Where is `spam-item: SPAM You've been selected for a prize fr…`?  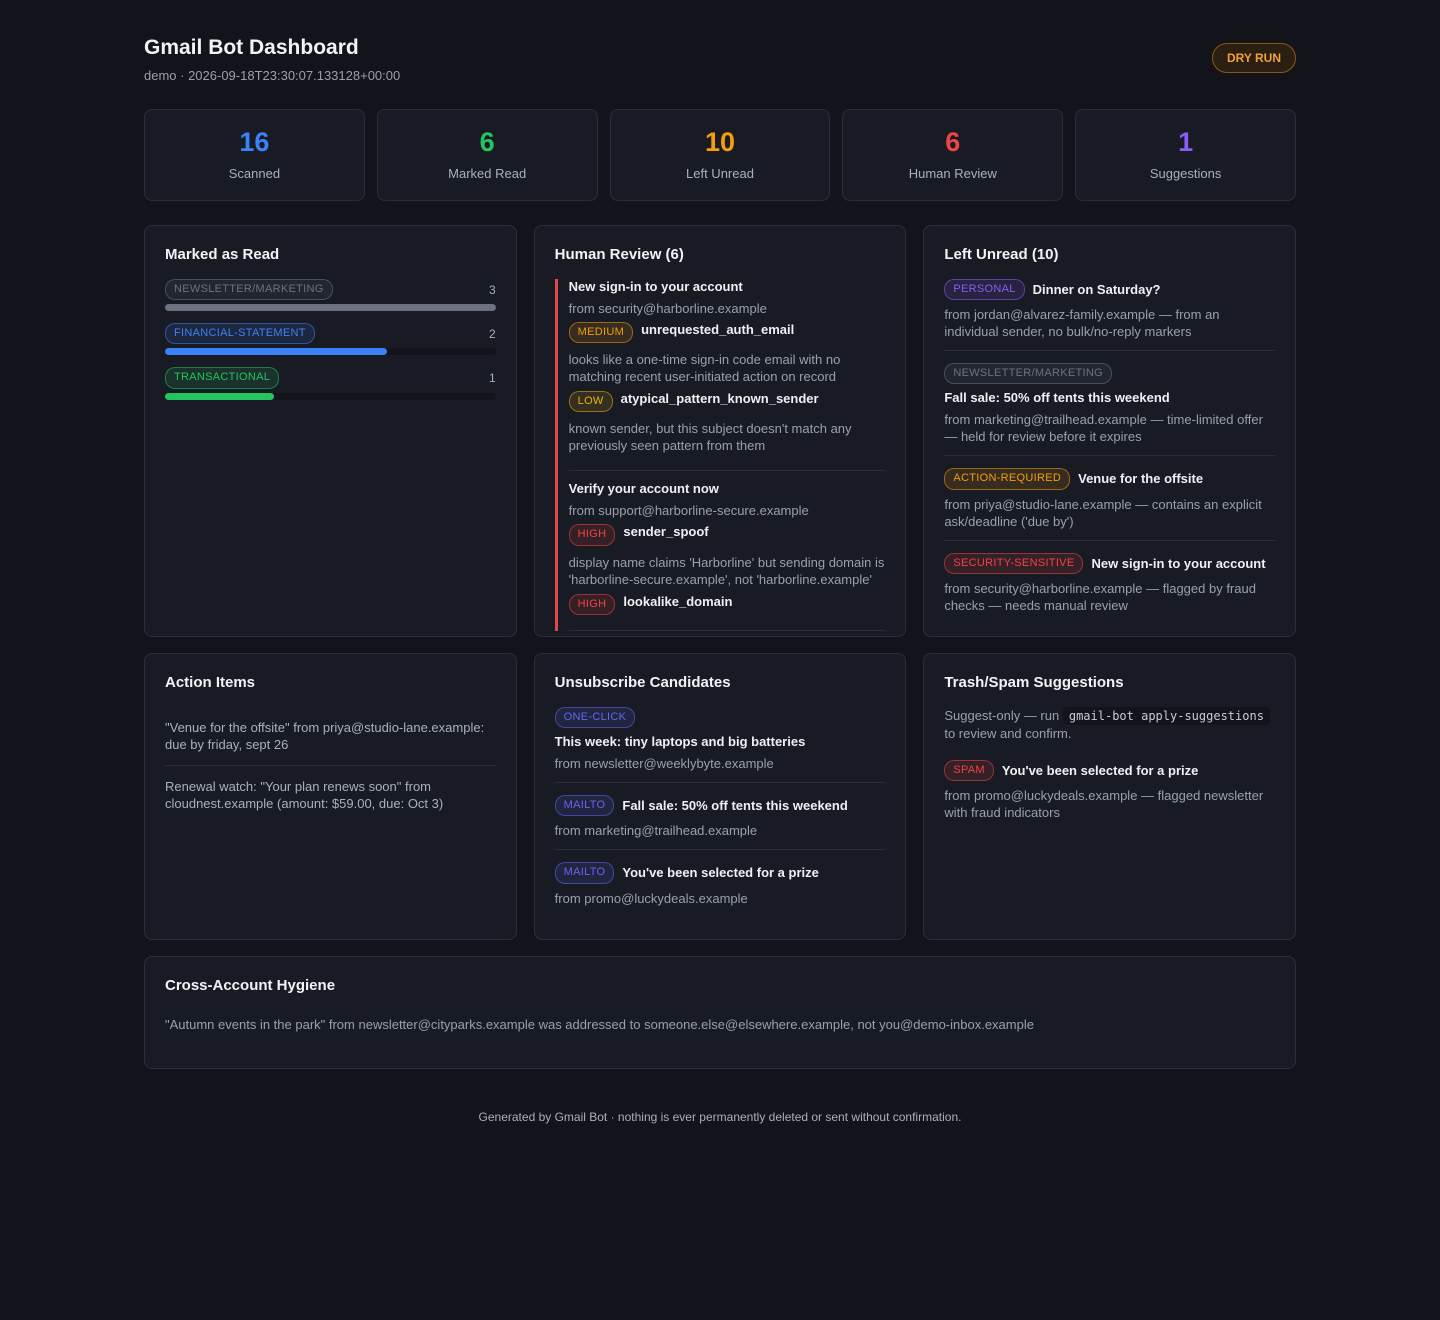 spam-item: SPAM You've been selected for a prize fr… is located at coordinates (1109, 795).